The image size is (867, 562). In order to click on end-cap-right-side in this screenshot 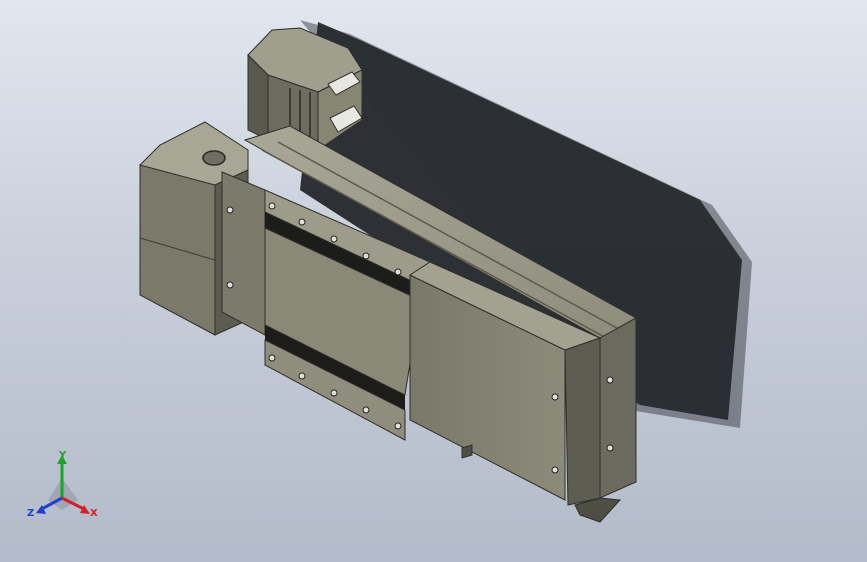, I will do `click(618, 408)`.